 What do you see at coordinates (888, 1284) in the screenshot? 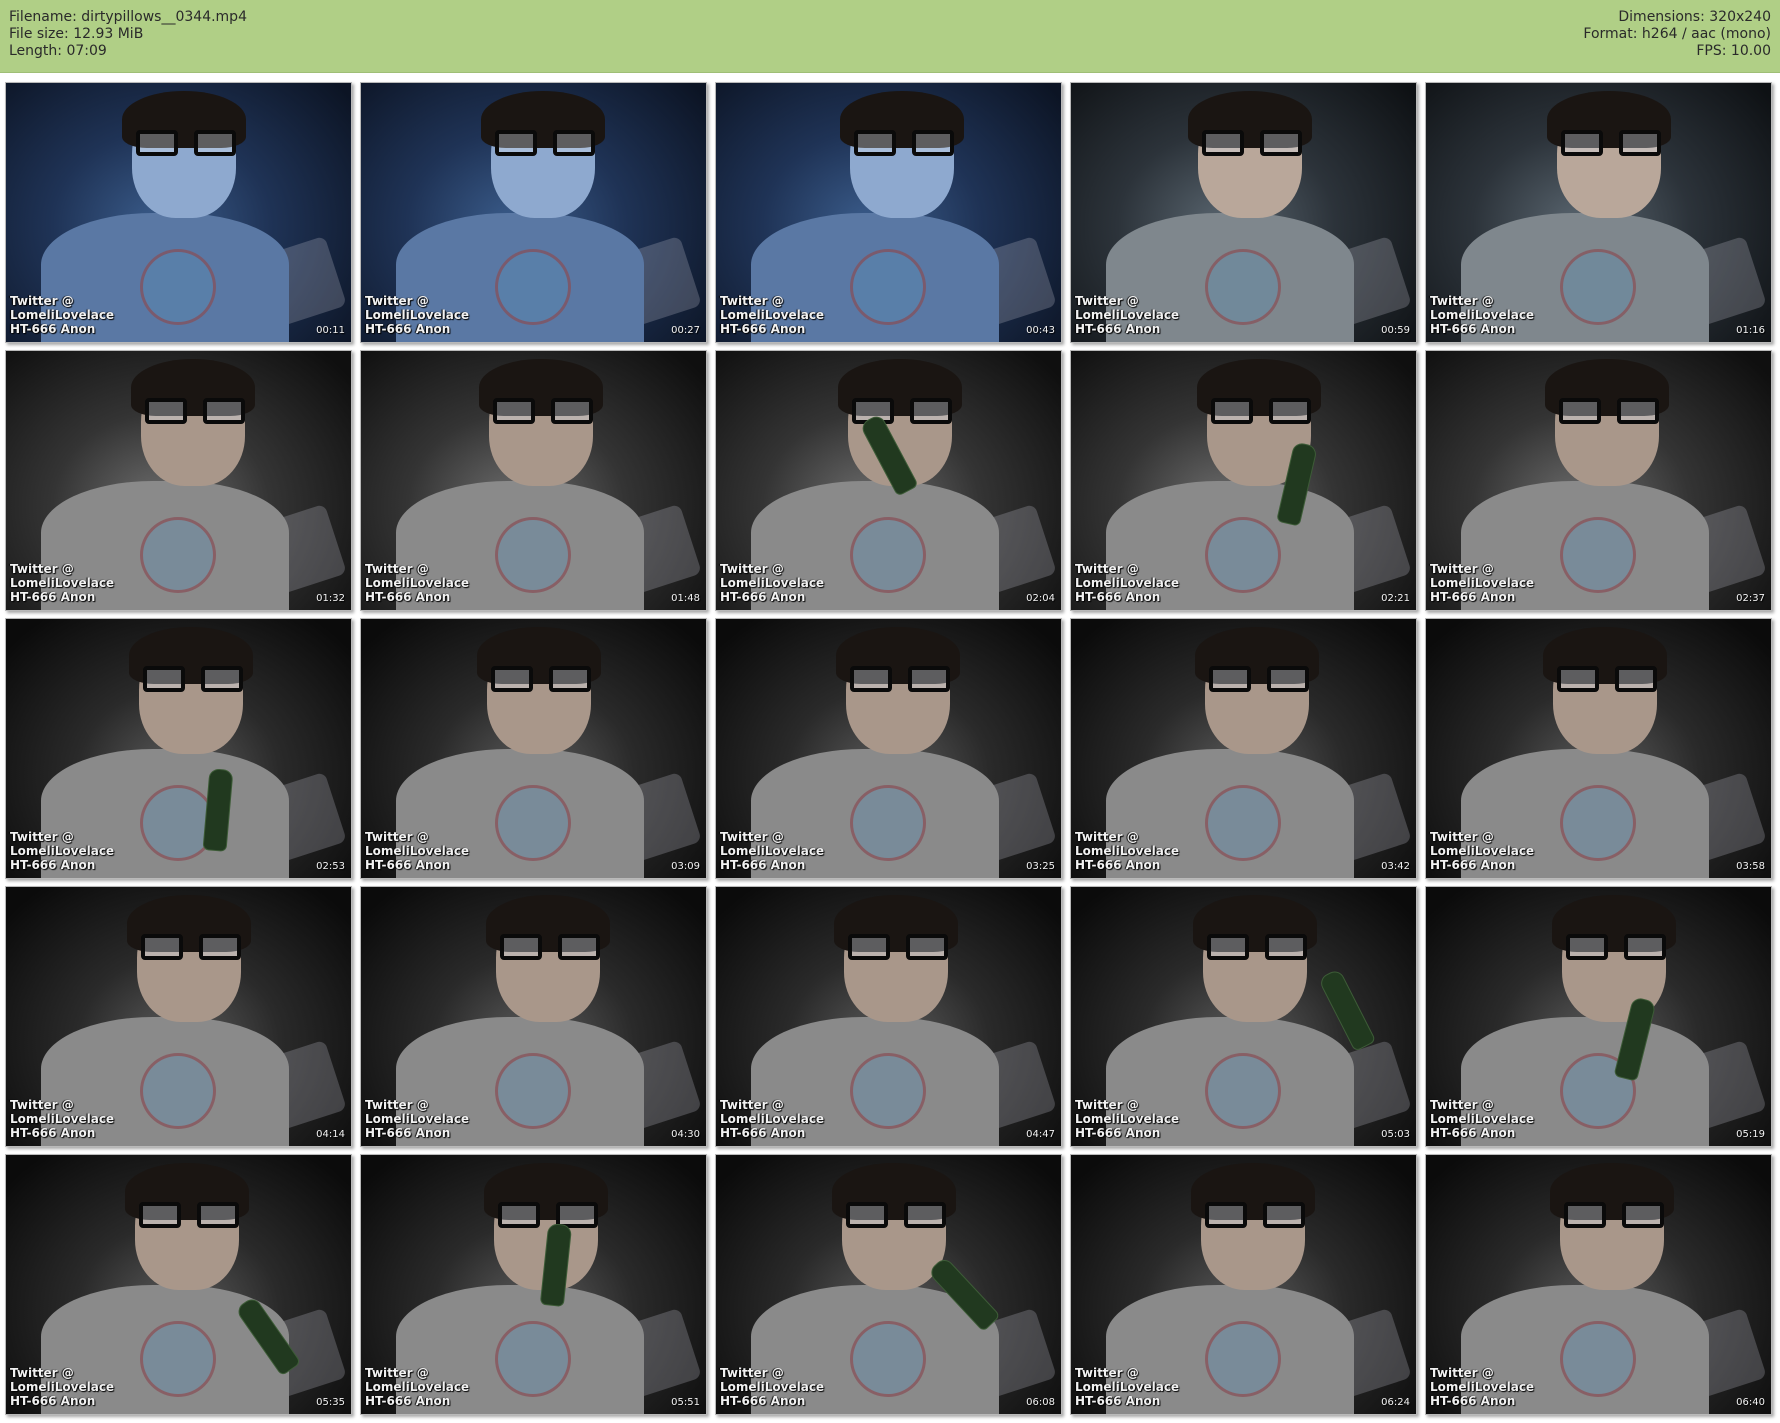
I see `video-thumbnail: Twitter @ LomeliLovelace HT-666 Anon 06:08` at bounding box center [888, 1284].